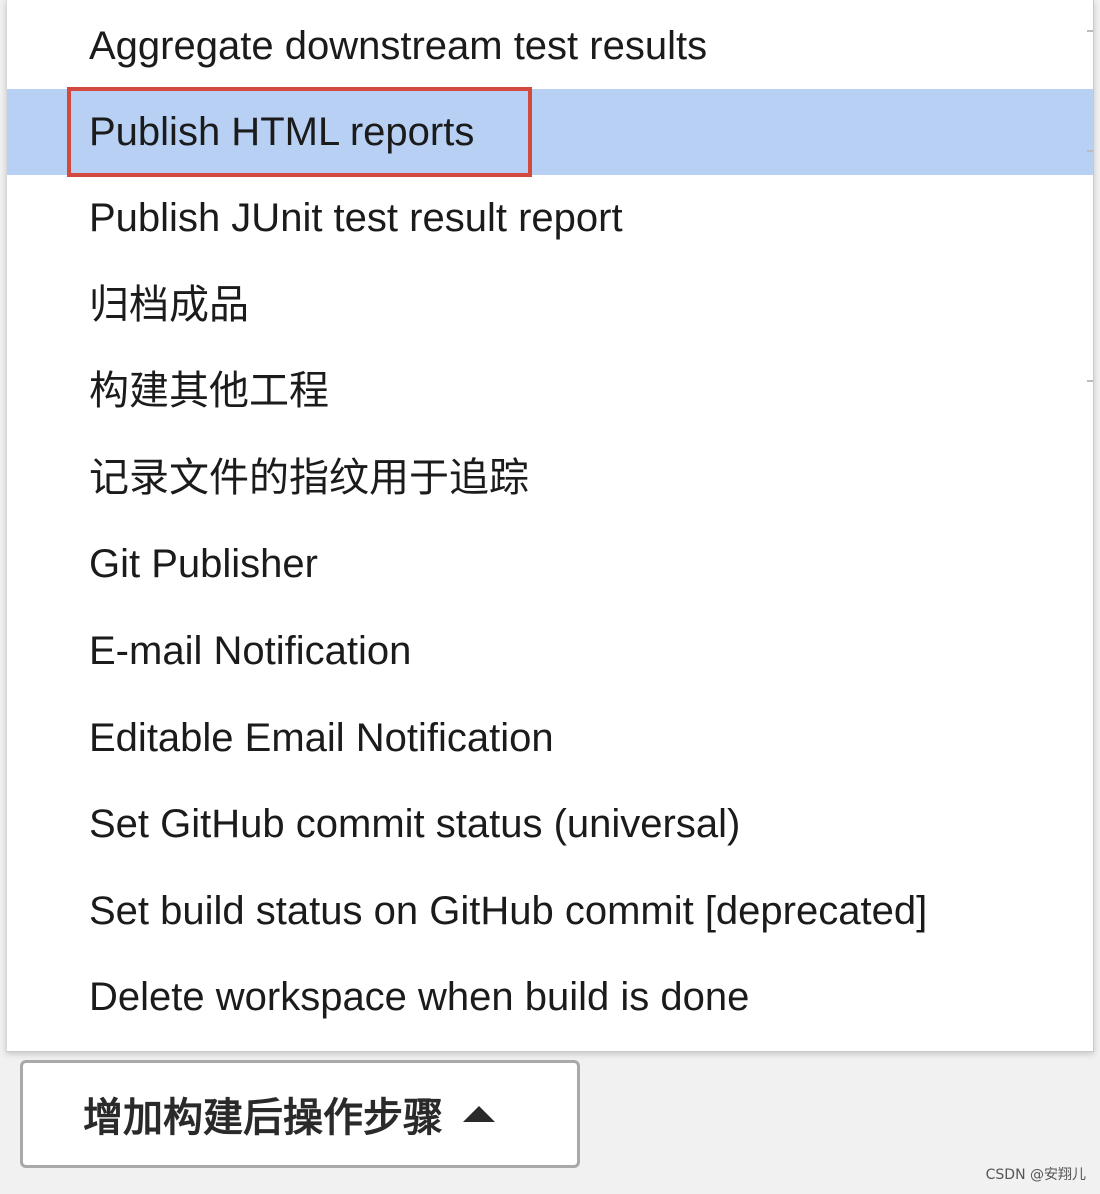 The width and height of the screenshot is (1100, 1194). Describe the element at coordinates (550, 305) in the screenshot. I see `menu-item-archive-artifacts: 归档成品` at that location.